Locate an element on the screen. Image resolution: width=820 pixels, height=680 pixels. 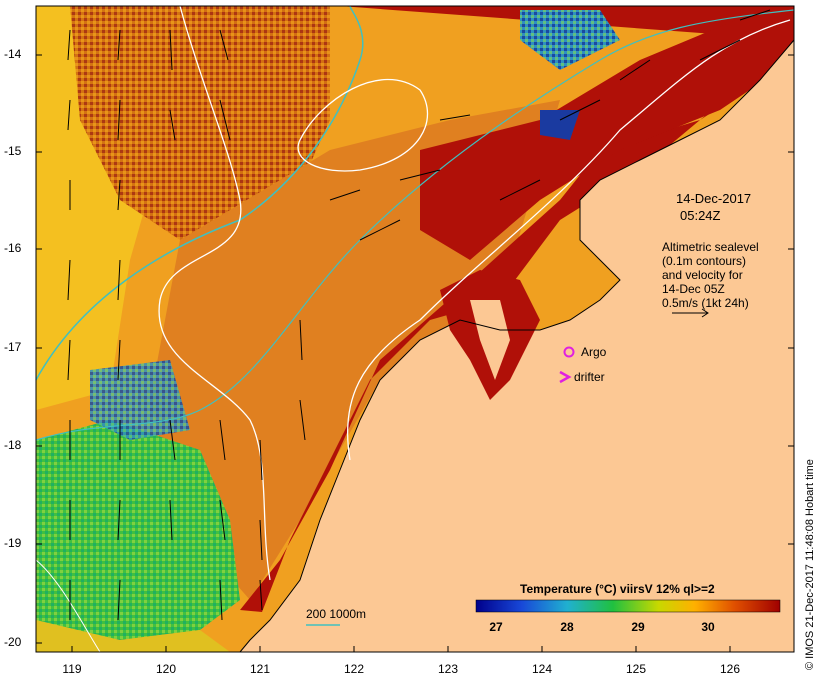
depth-contour-label: 200 1000m is located at coordinates (336, 614).